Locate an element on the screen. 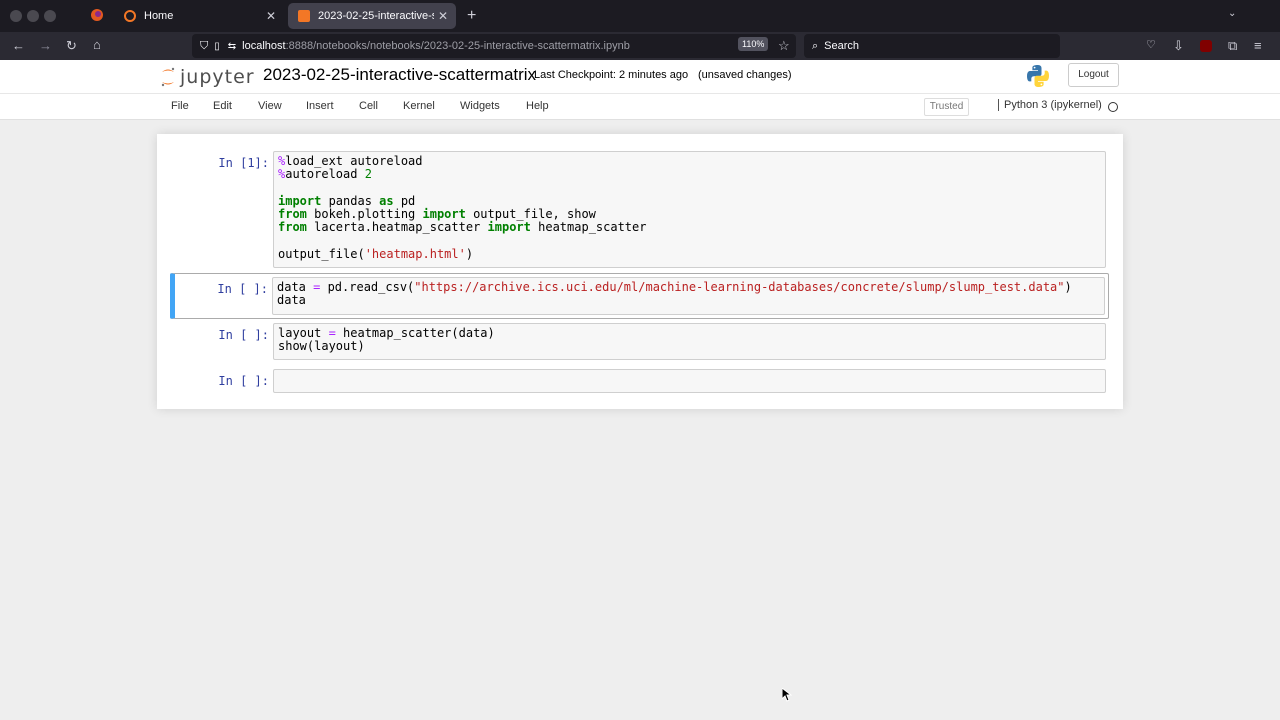  overflow-menu-icon: ≡ is located at coordinates (1258, 45).